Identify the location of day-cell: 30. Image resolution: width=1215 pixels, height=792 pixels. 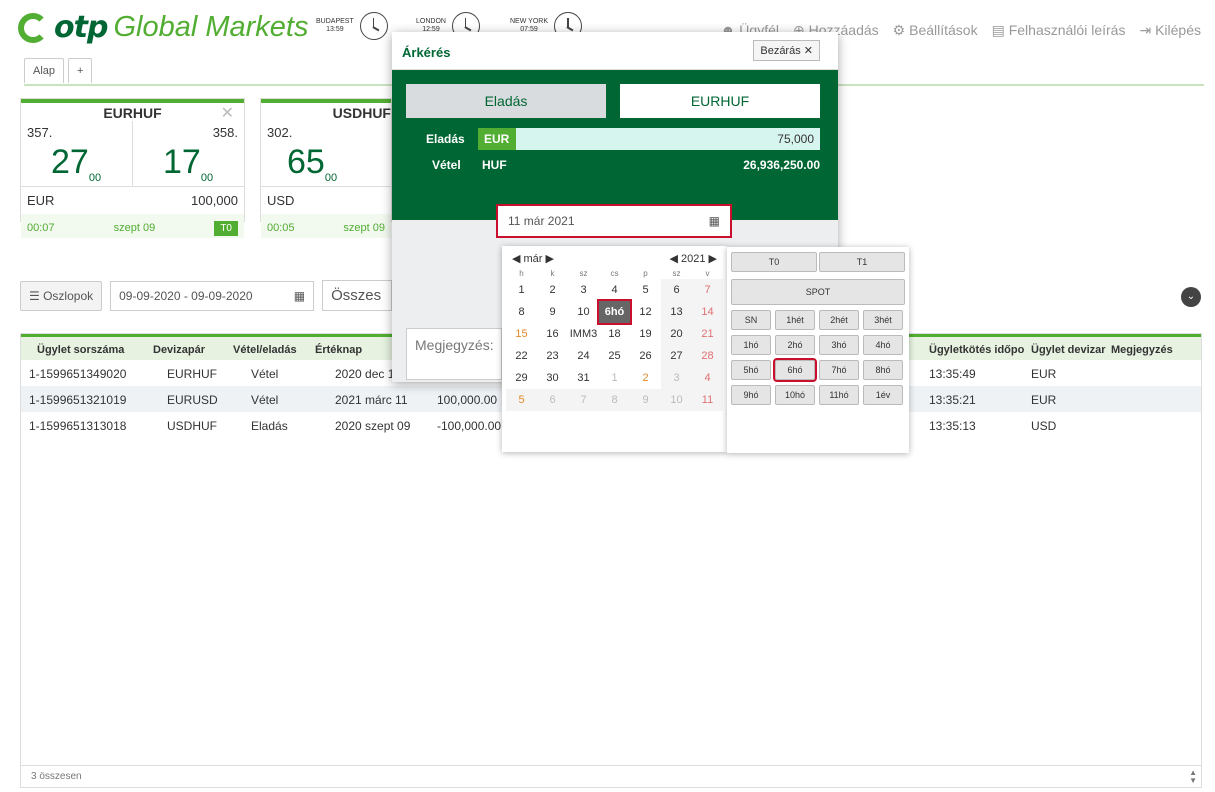
(552, 378).